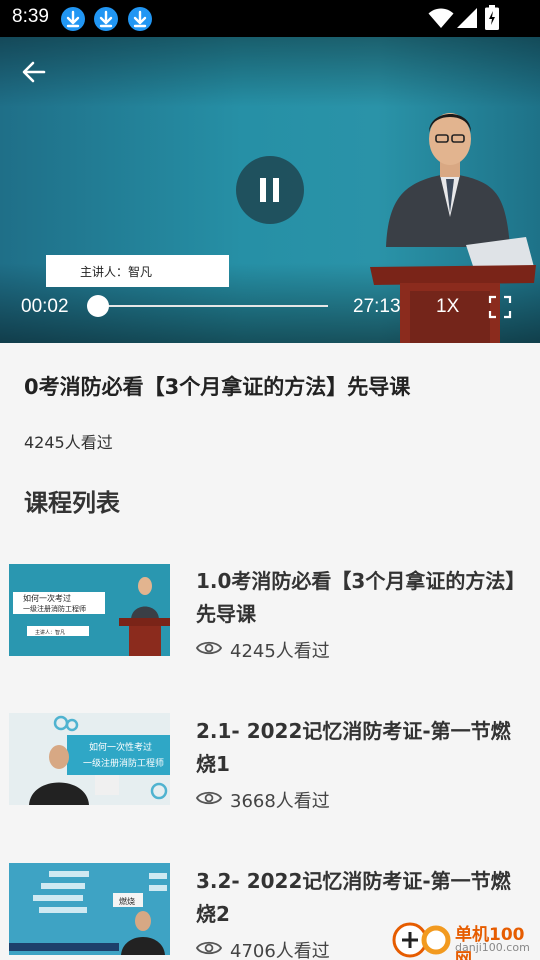 The height and width of the screenshot is (960, 540). I want to click on lesson-thumbnail: 如何一次性考过 一级注册消防工程师, so click(89, 759).